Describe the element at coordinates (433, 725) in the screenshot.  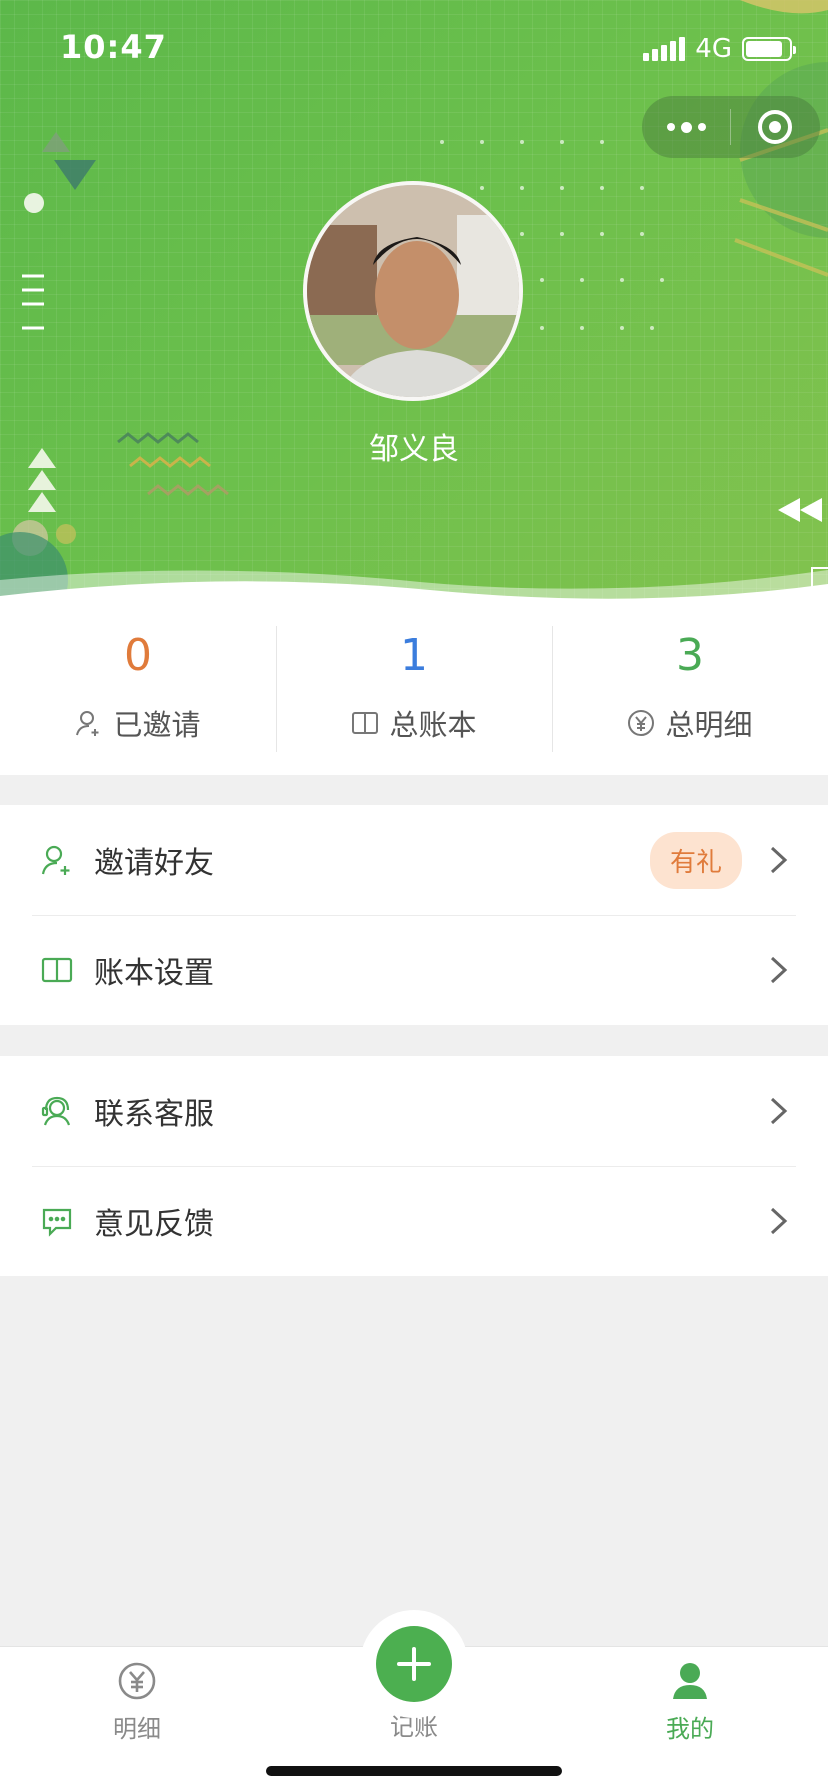
I see `stat-books-label: 总账本` at that location.